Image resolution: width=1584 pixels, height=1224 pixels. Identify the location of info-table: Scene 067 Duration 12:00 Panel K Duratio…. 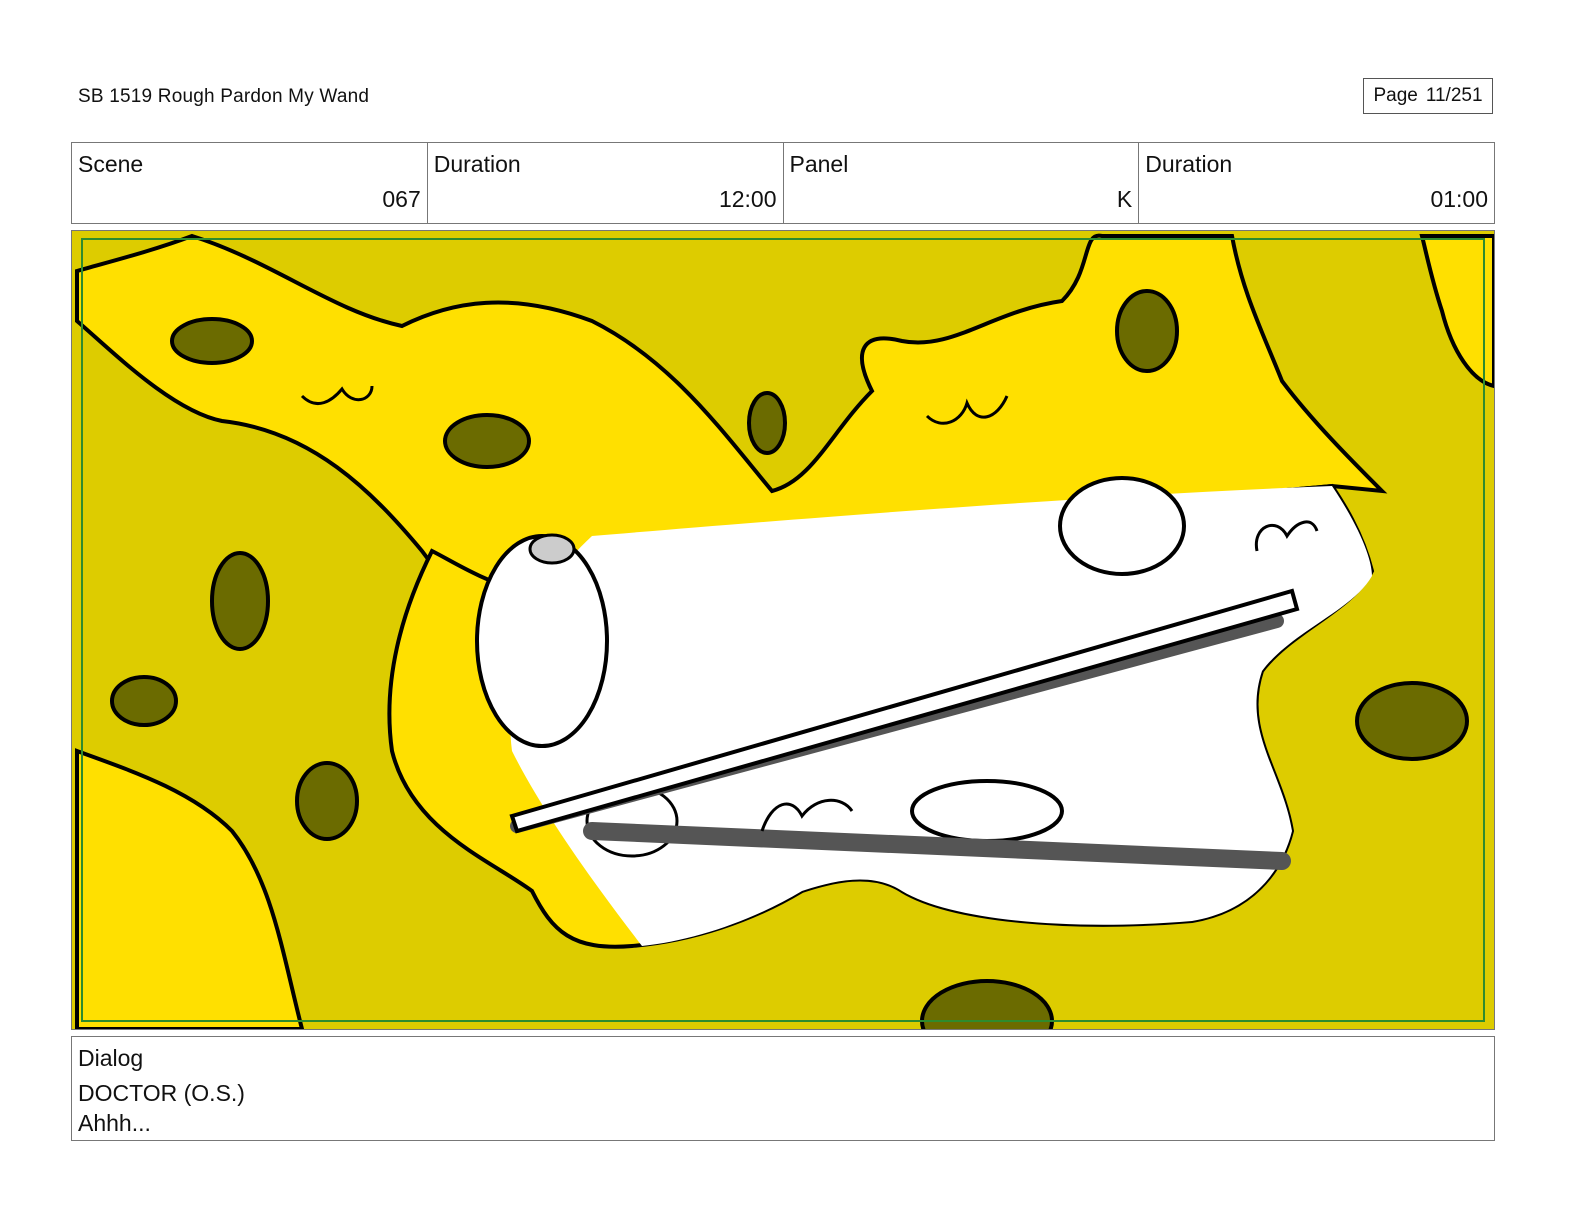
(783, 183).